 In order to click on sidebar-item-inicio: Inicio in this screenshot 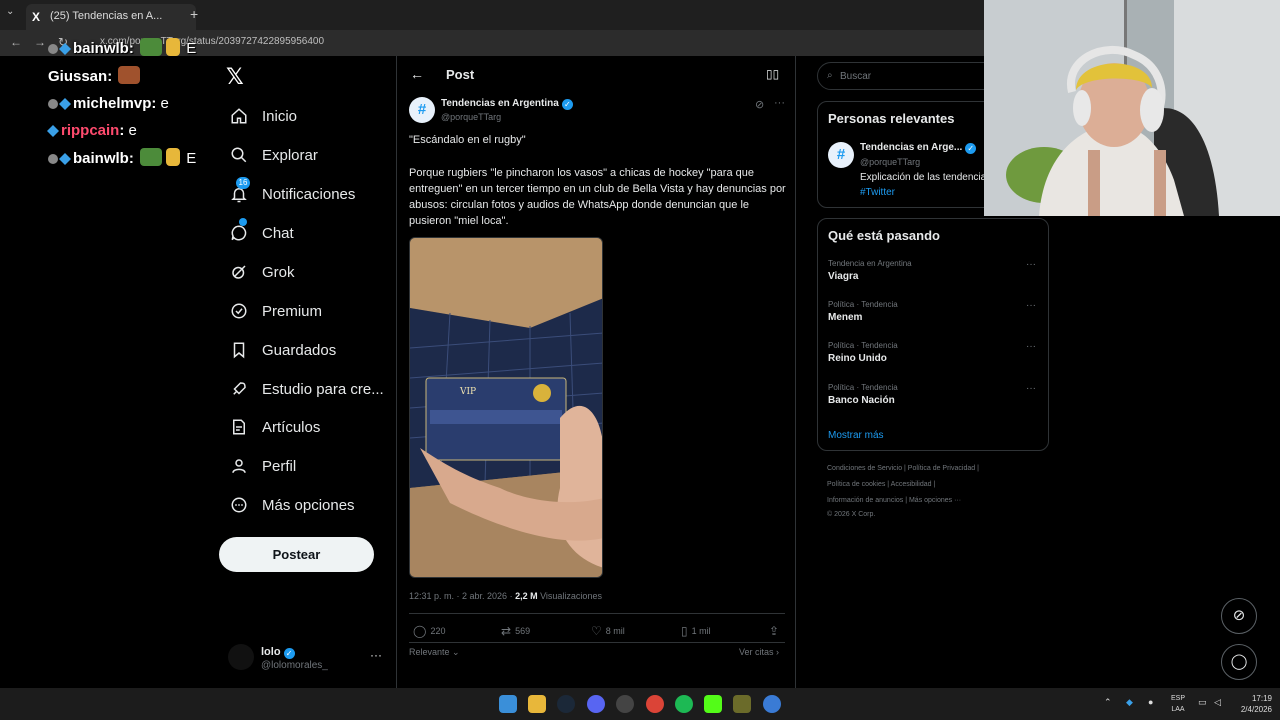, I will do `click(307, 116)`.